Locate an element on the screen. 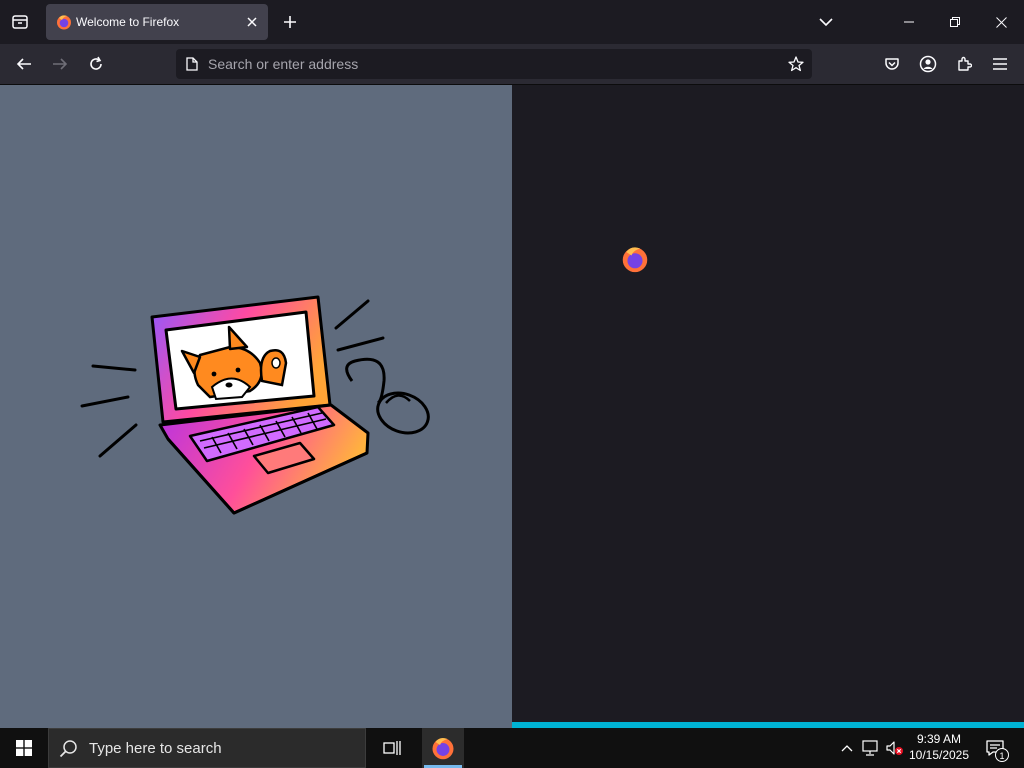  restore-button is located at coordinates (955, 22).